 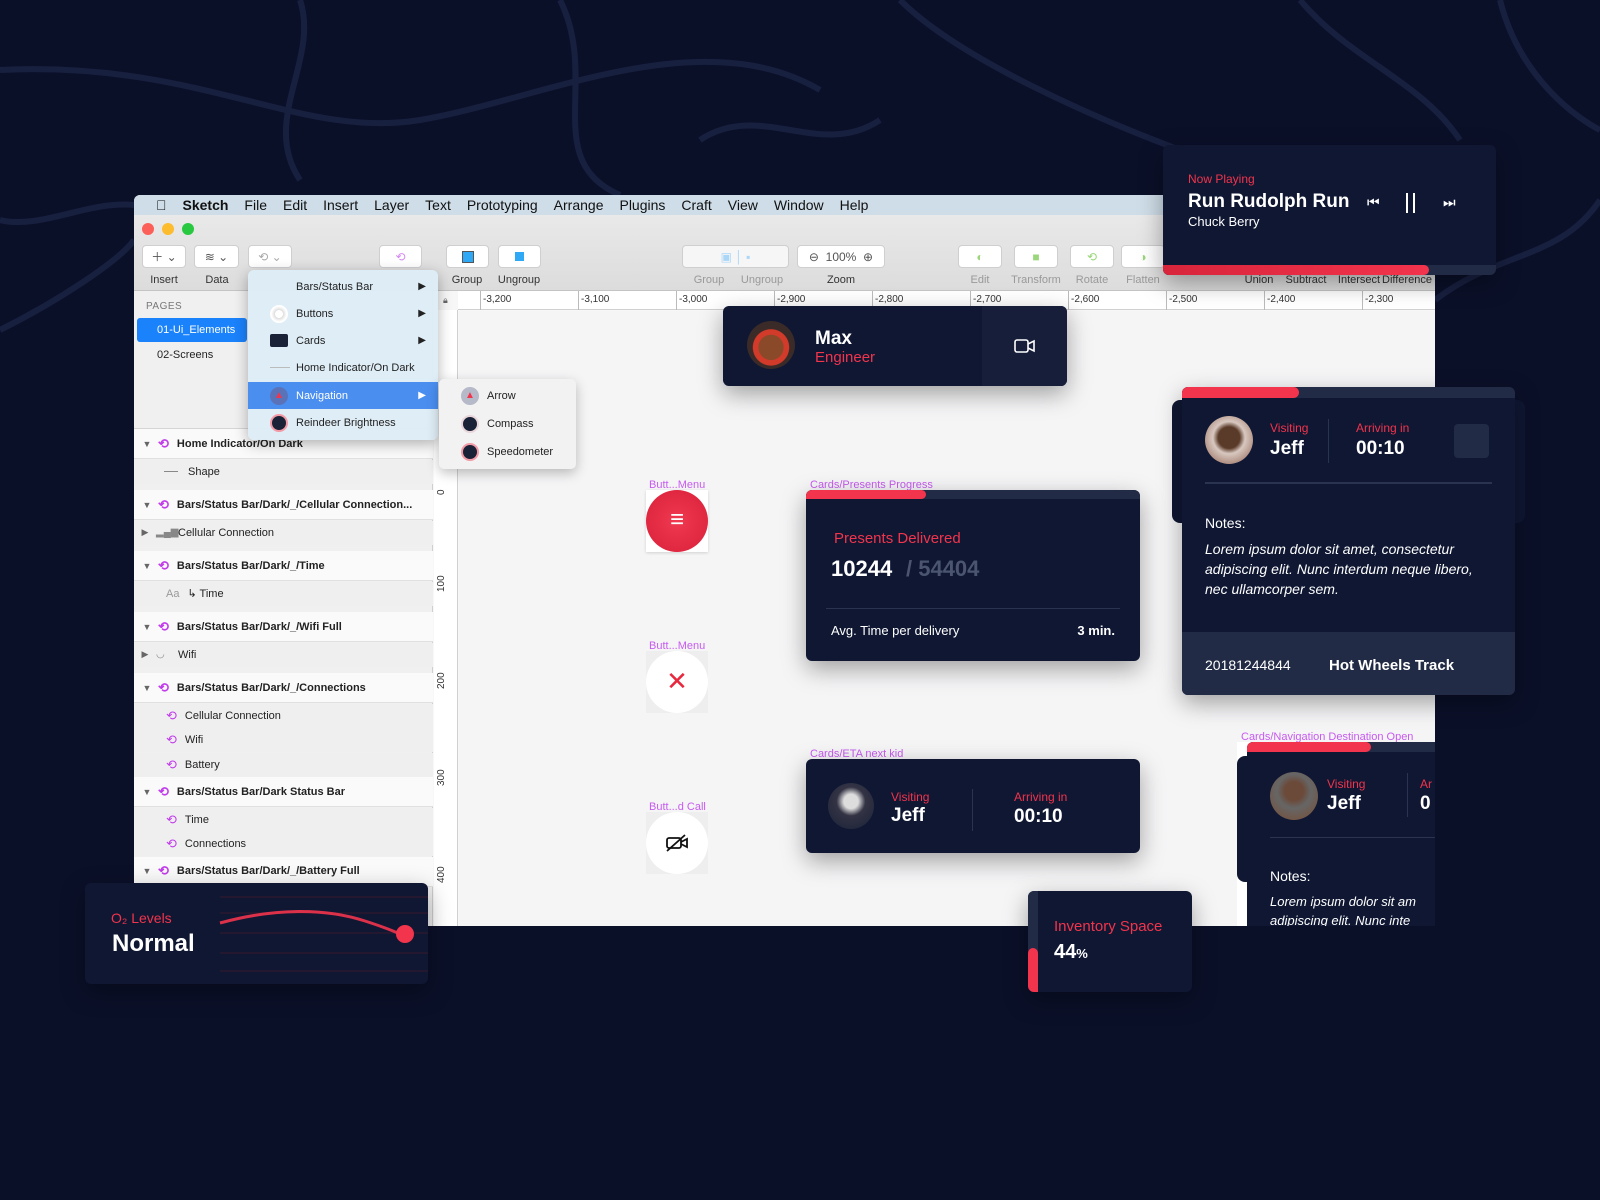 I want to click on menu-insert: Insert, so click(x=340, y=205).